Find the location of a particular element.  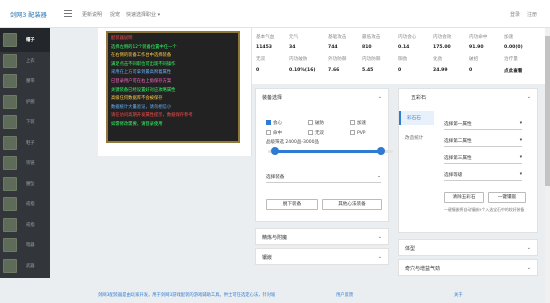

slot-label: 上衣 is located at coordinates (30, 61).